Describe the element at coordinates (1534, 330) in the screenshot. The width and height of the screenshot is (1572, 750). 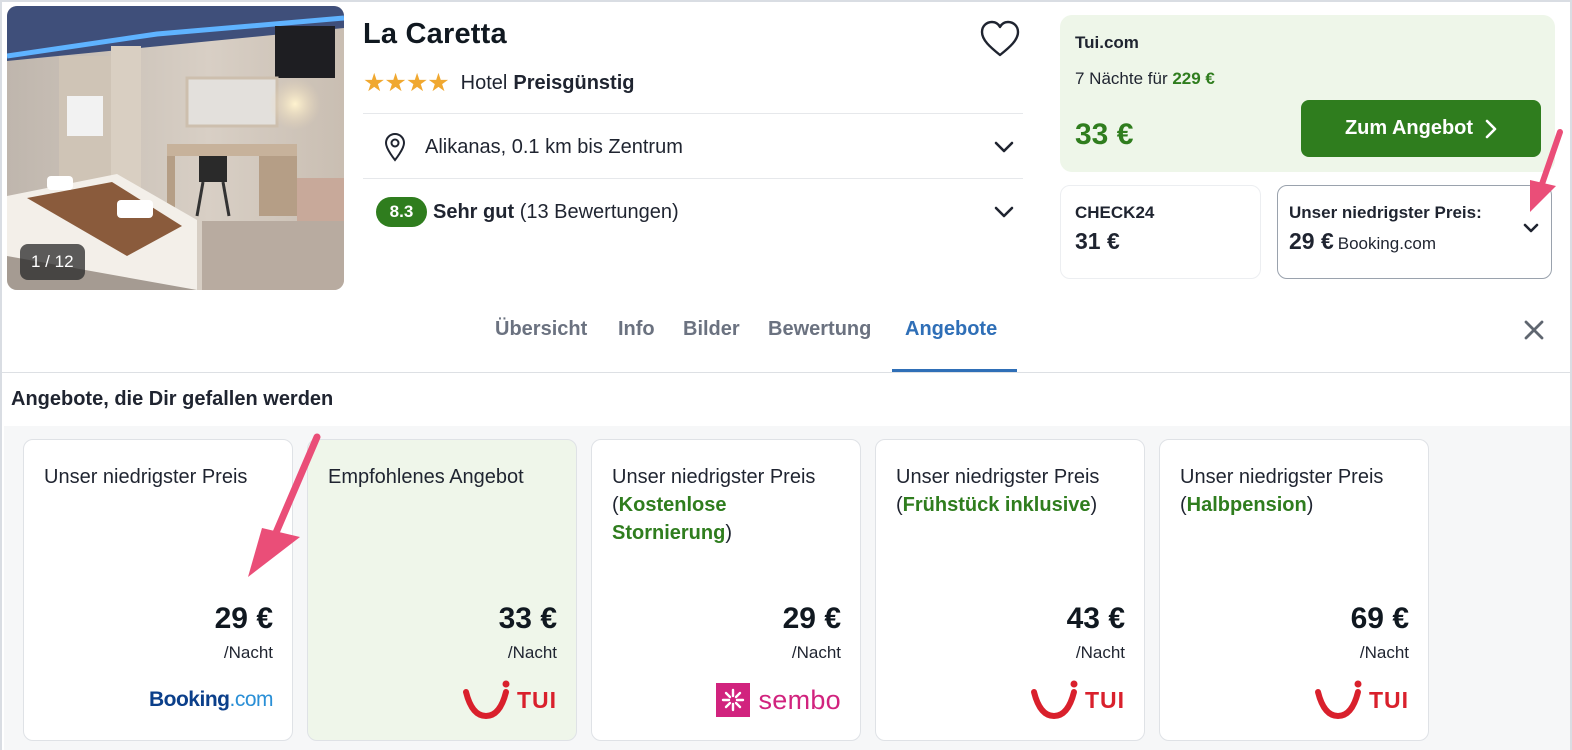
I see `close-icon` at that location.